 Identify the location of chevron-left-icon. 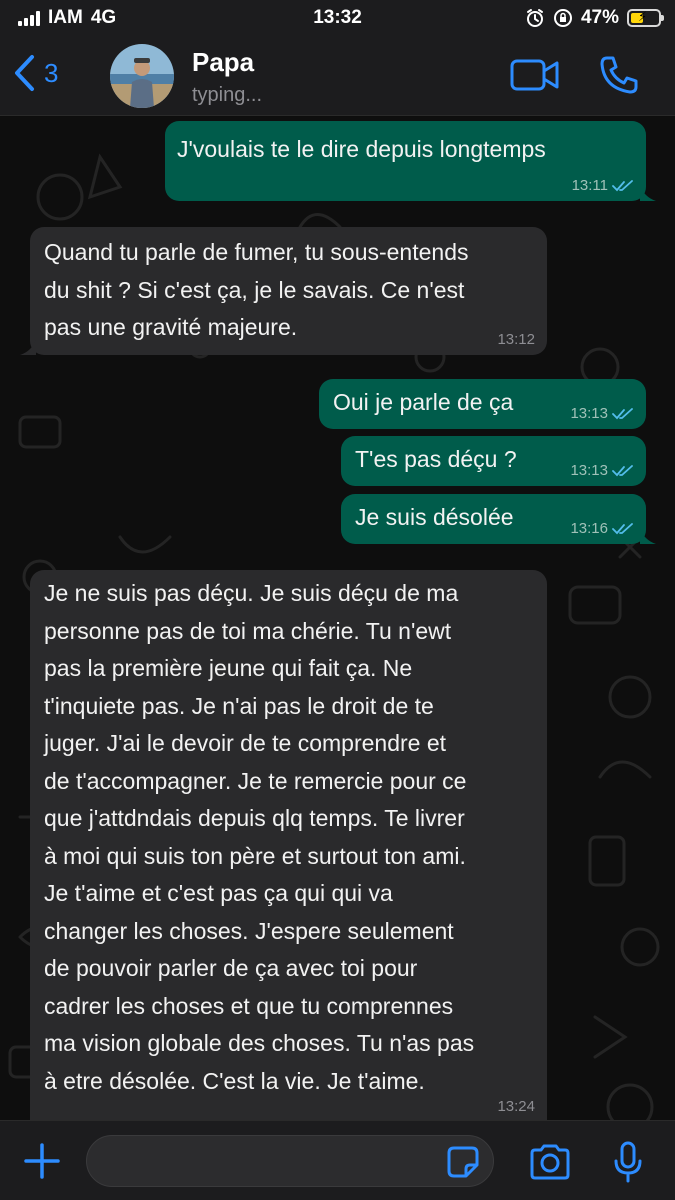
(24, 73).